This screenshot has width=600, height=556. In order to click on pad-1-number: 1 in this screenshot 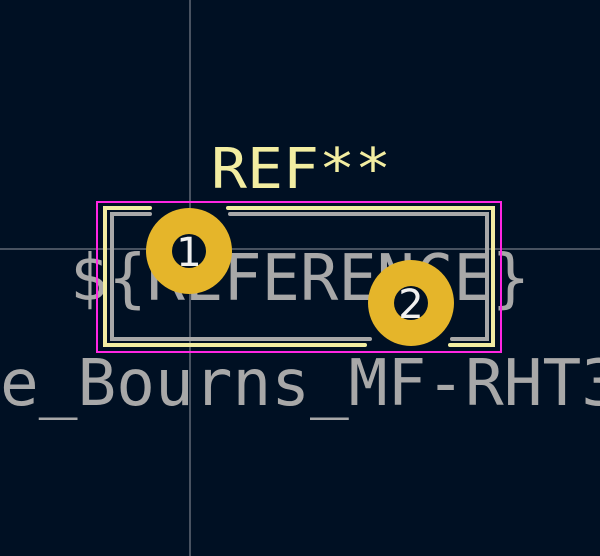, I will do `click(188, 253)`.